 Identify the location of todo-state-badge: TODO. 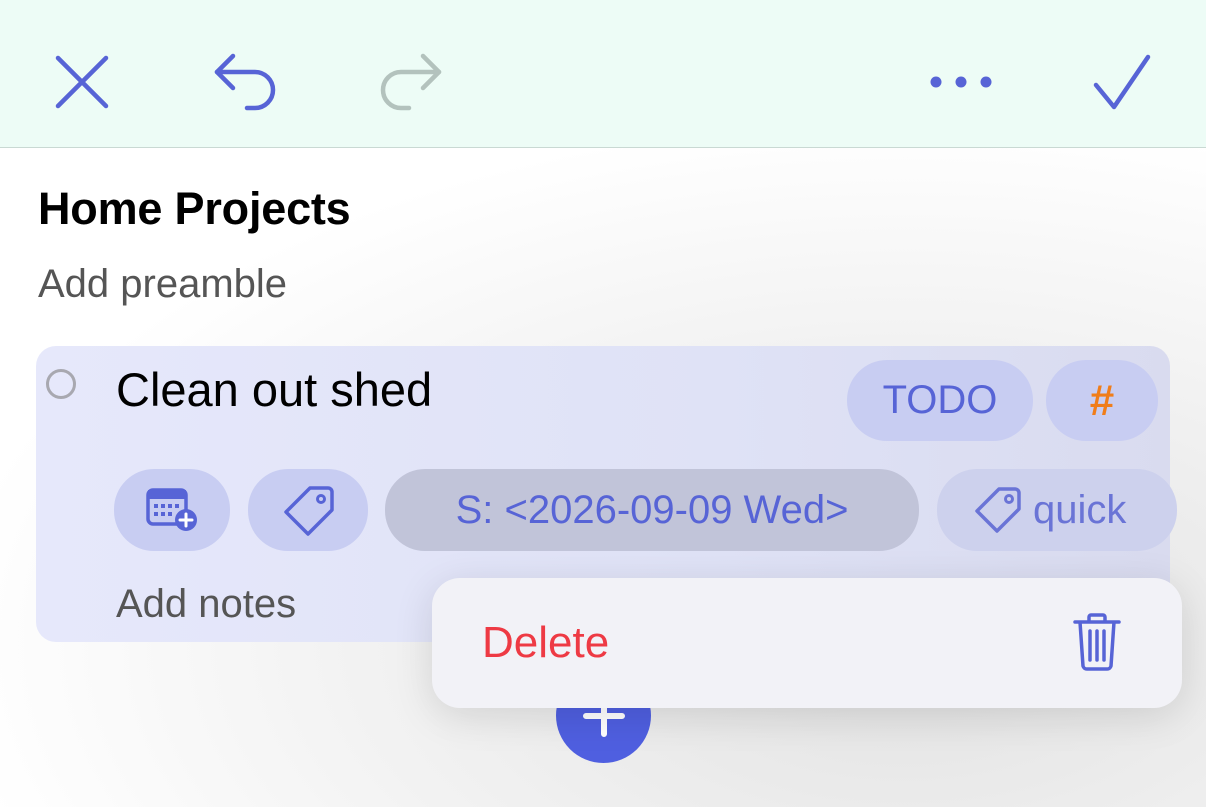
(940, 400).